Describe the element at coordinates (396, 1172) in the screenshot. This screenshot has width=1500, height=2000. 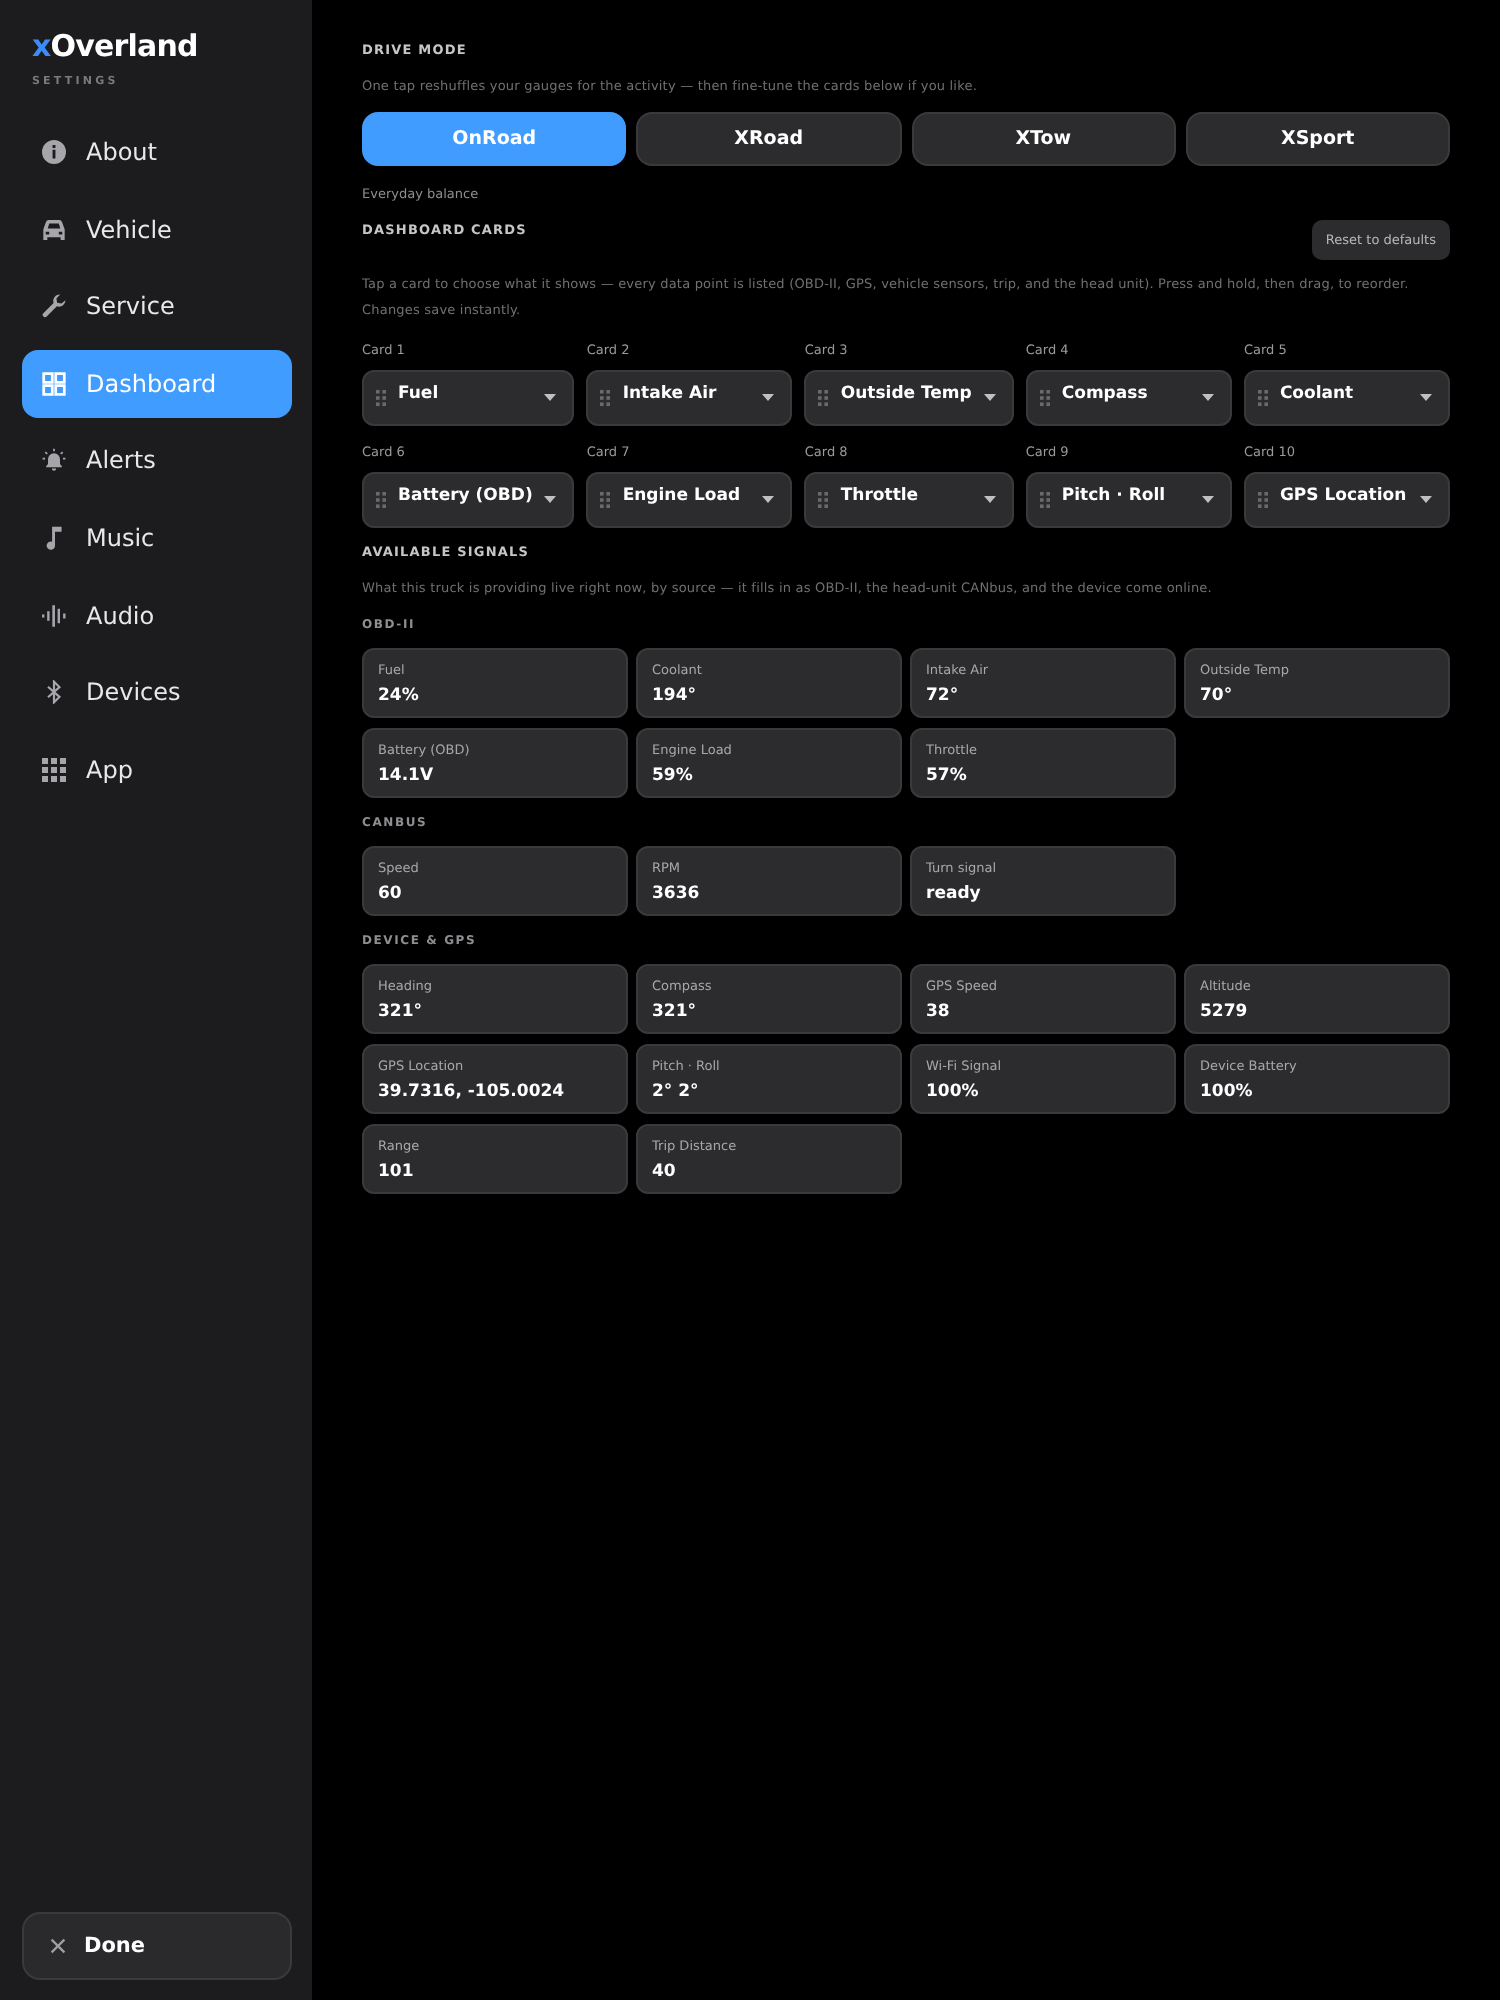
I see `signal-value: 101` at that location.